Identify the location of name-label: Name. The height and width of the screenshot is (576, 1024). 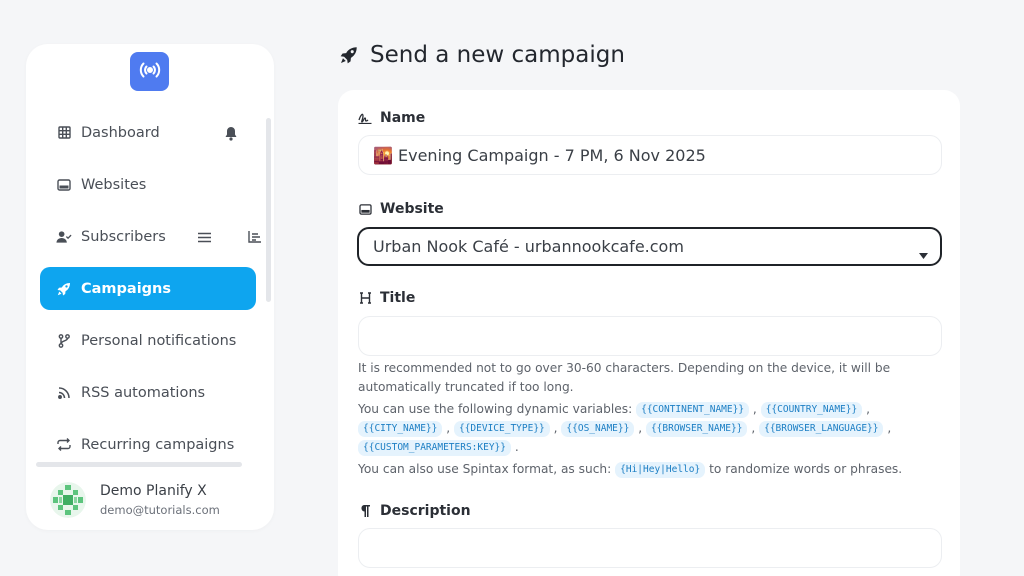
(391, 118).